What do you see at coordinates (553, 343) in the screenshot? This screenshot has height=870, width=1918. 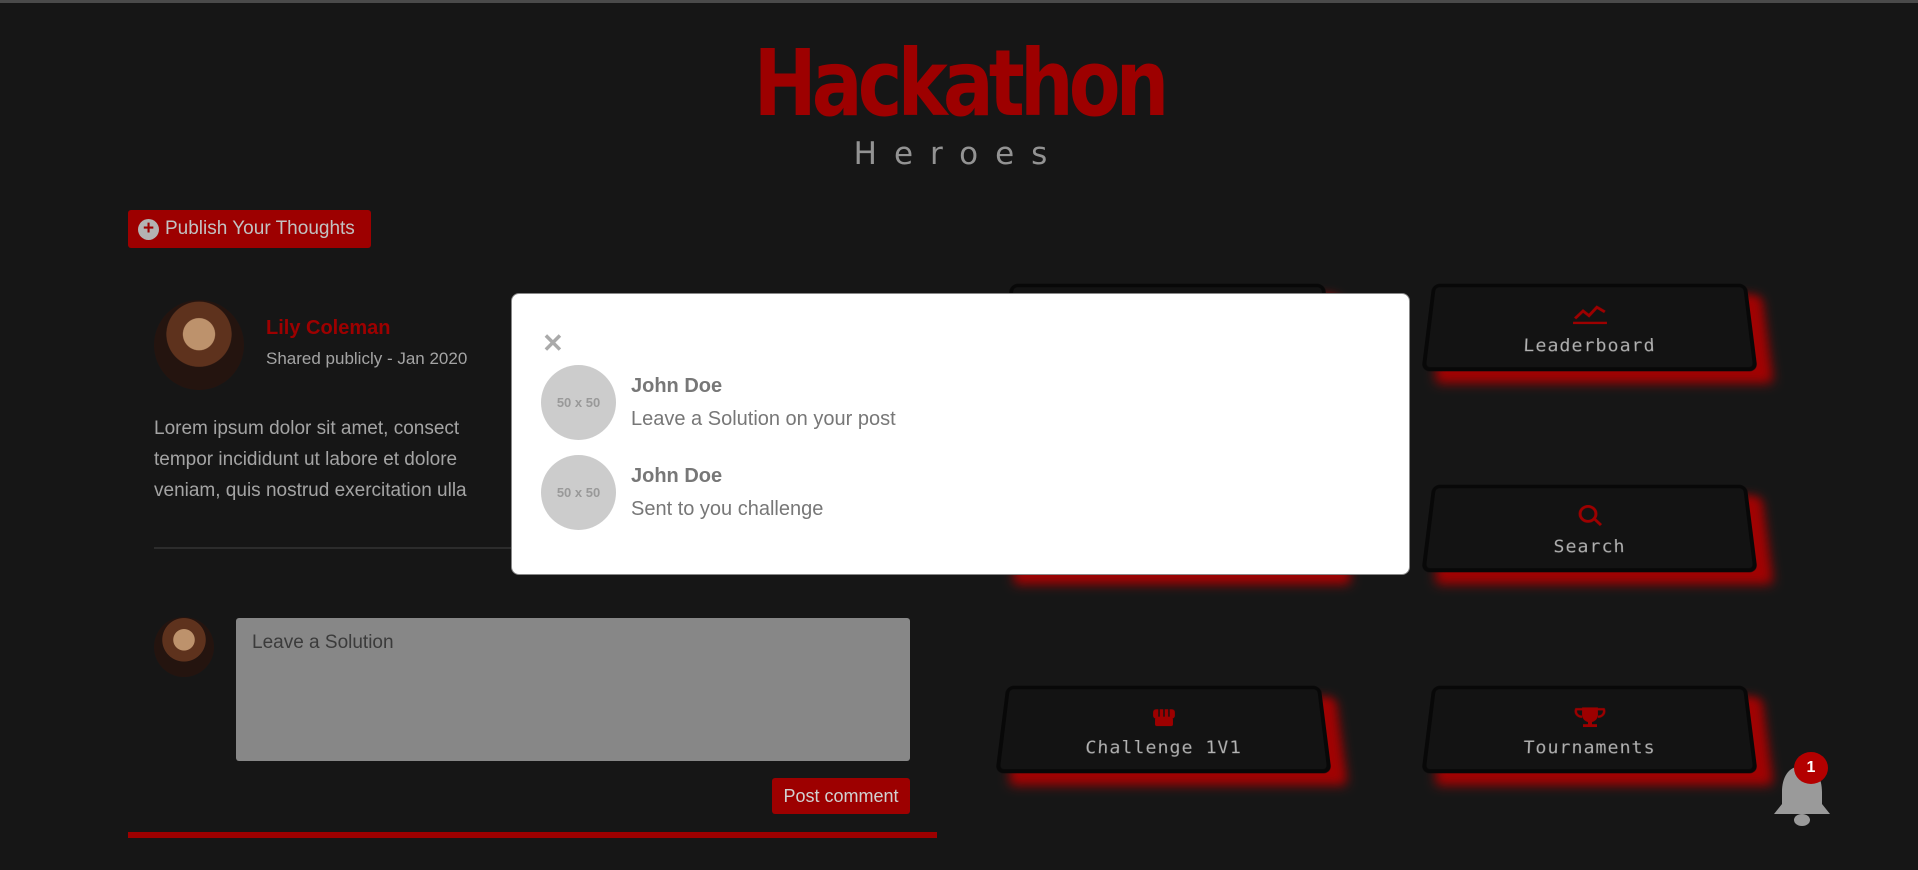 I see `close-icon: ✕` at bounding box center [553, 343].